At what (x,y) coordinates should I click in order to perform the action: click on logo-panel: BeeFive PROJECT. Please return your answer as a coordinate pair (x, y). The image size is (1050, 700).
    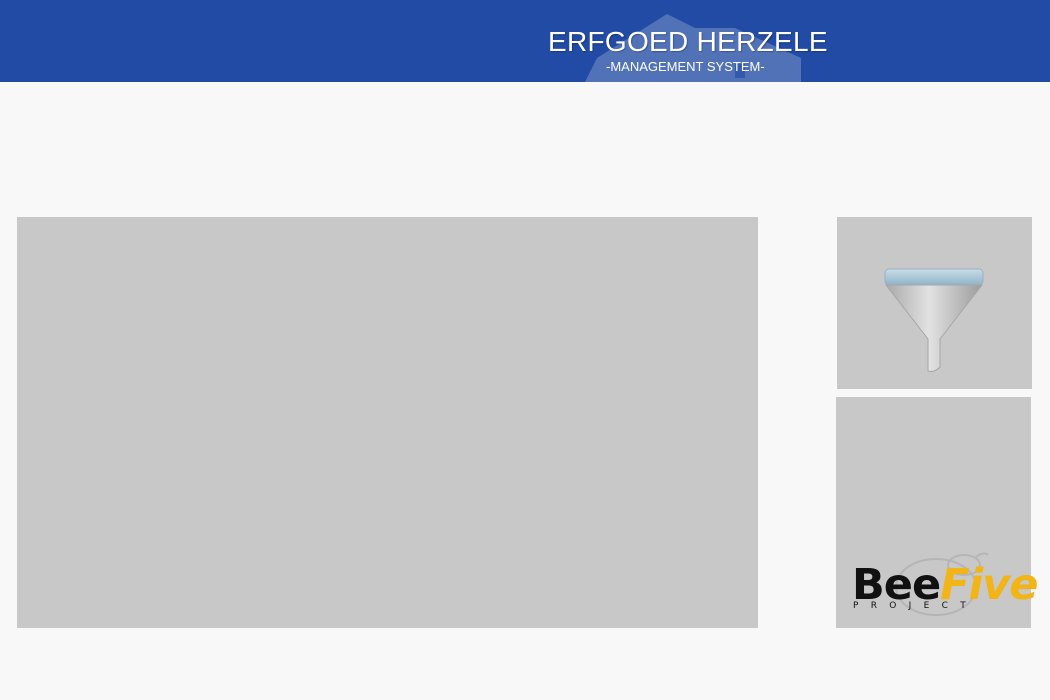
    Looking at the image, I should click on (937, 512).